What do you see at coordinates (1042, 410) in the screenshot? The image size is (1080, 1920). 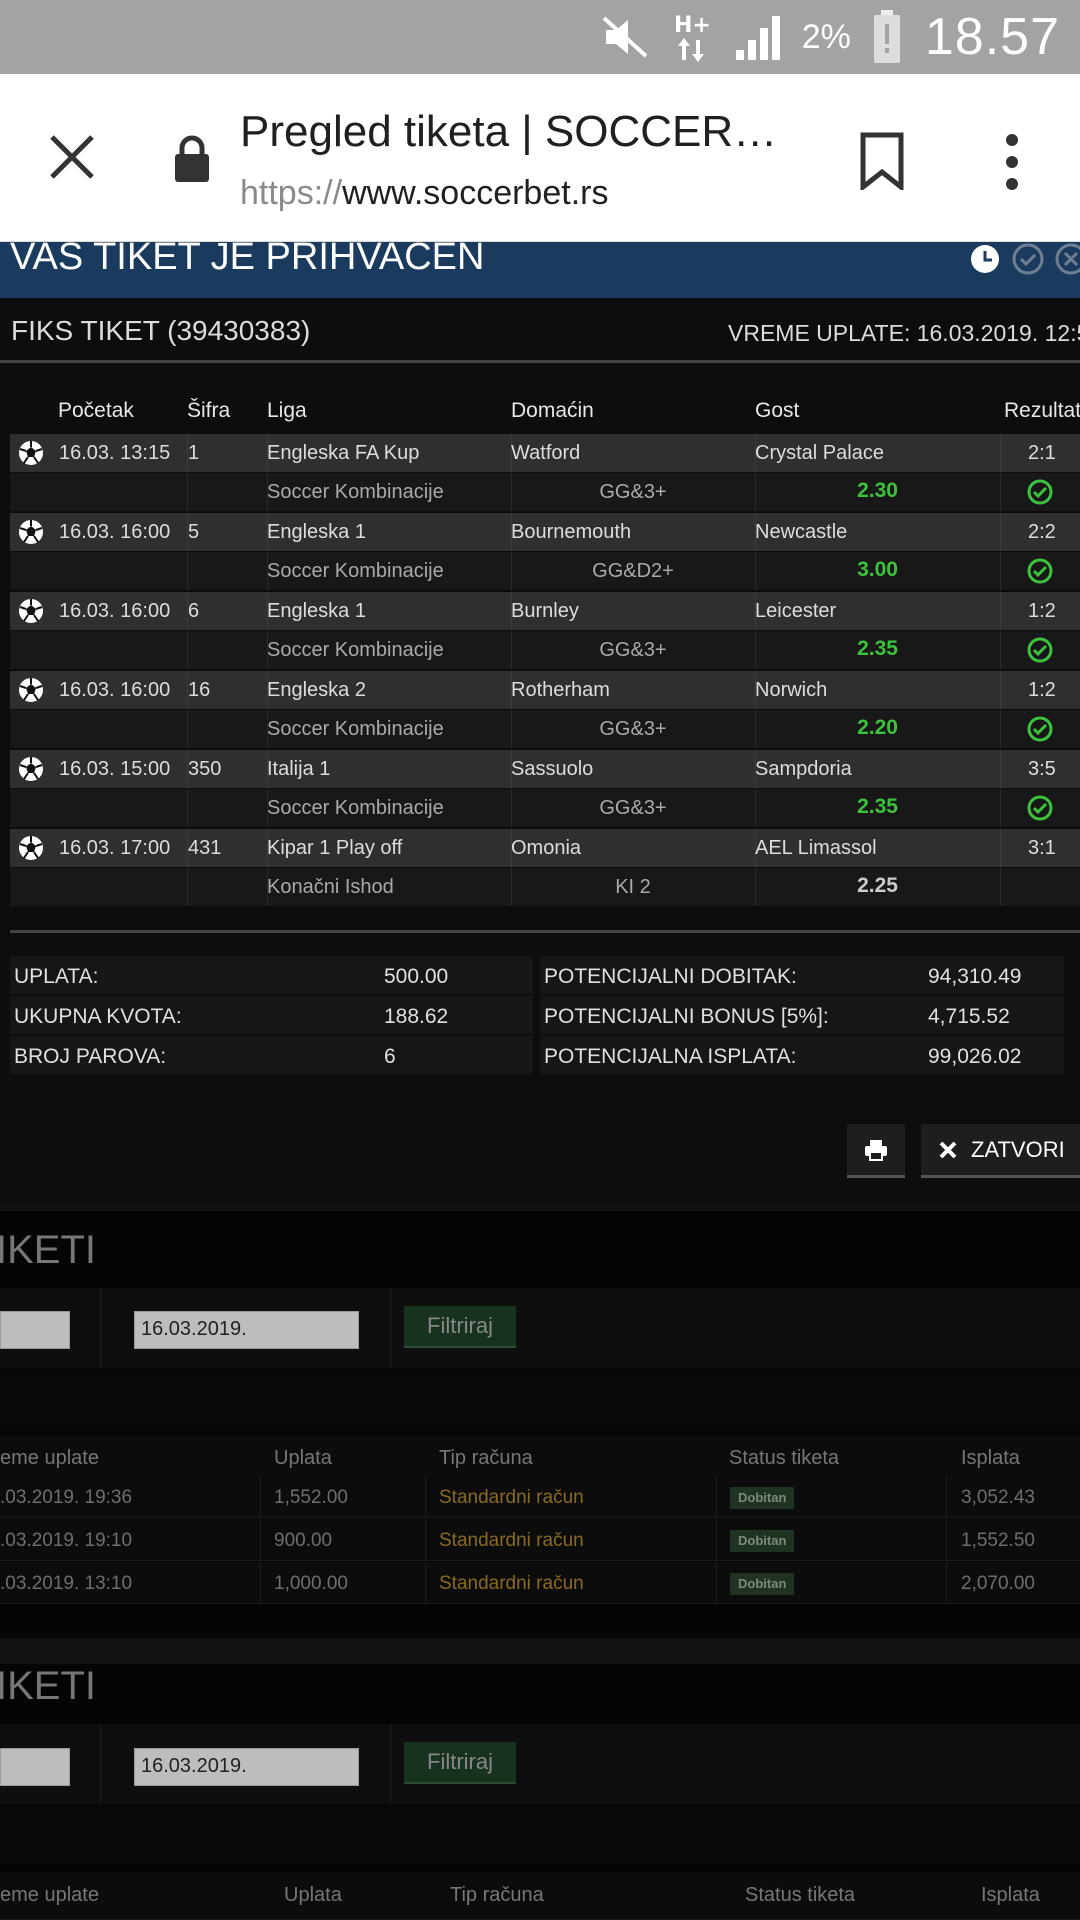 I see `col-result: Rezultat` at bounding box center [1042, 410].